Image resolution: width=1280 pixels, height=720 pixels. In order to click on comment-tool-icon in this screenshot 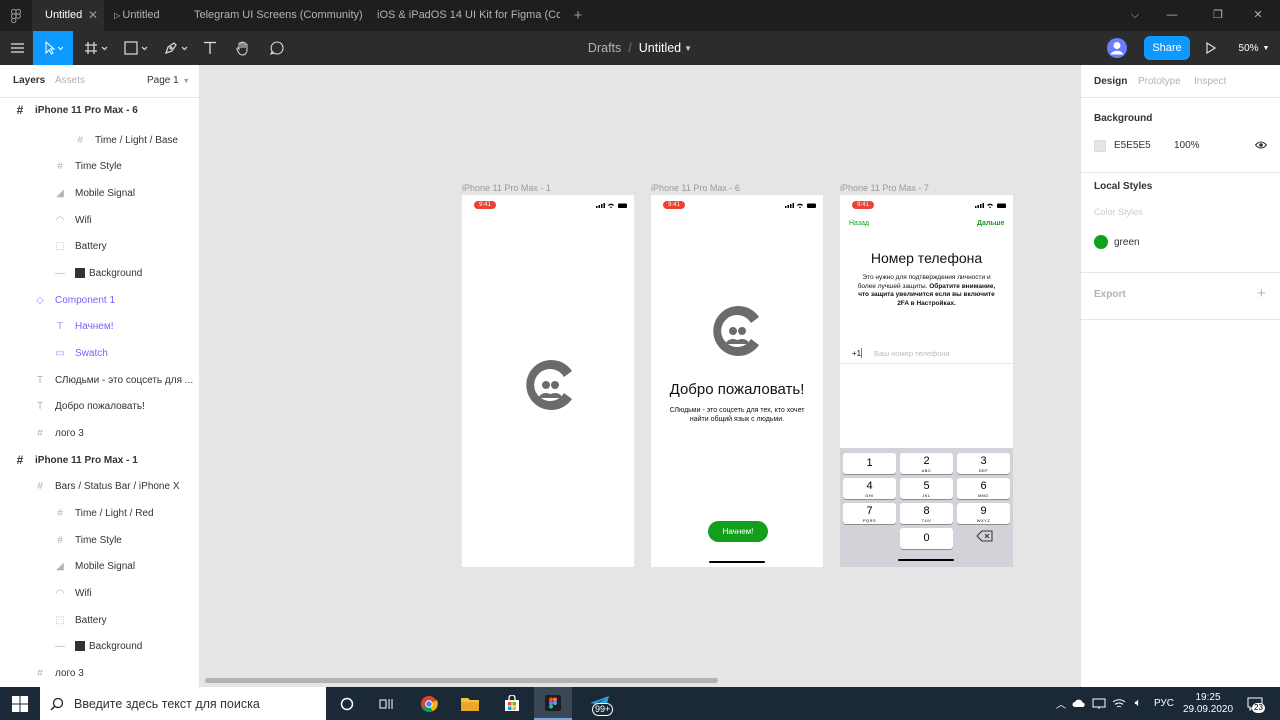, I will do `click(277, 48)`.